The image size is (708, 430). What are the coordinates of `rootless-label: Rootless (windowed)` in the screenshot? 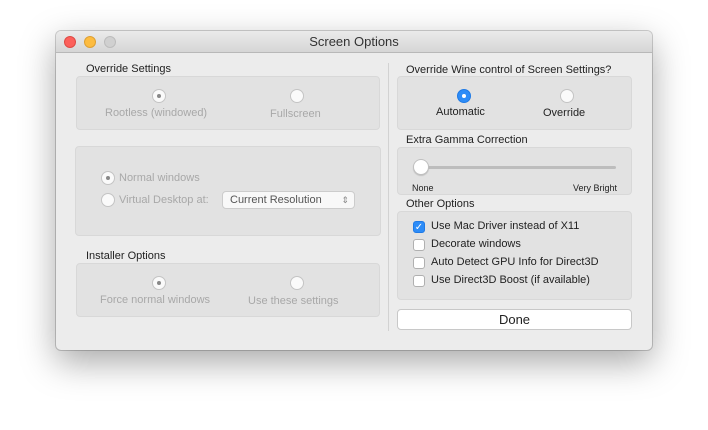 It's located at (156, 113).